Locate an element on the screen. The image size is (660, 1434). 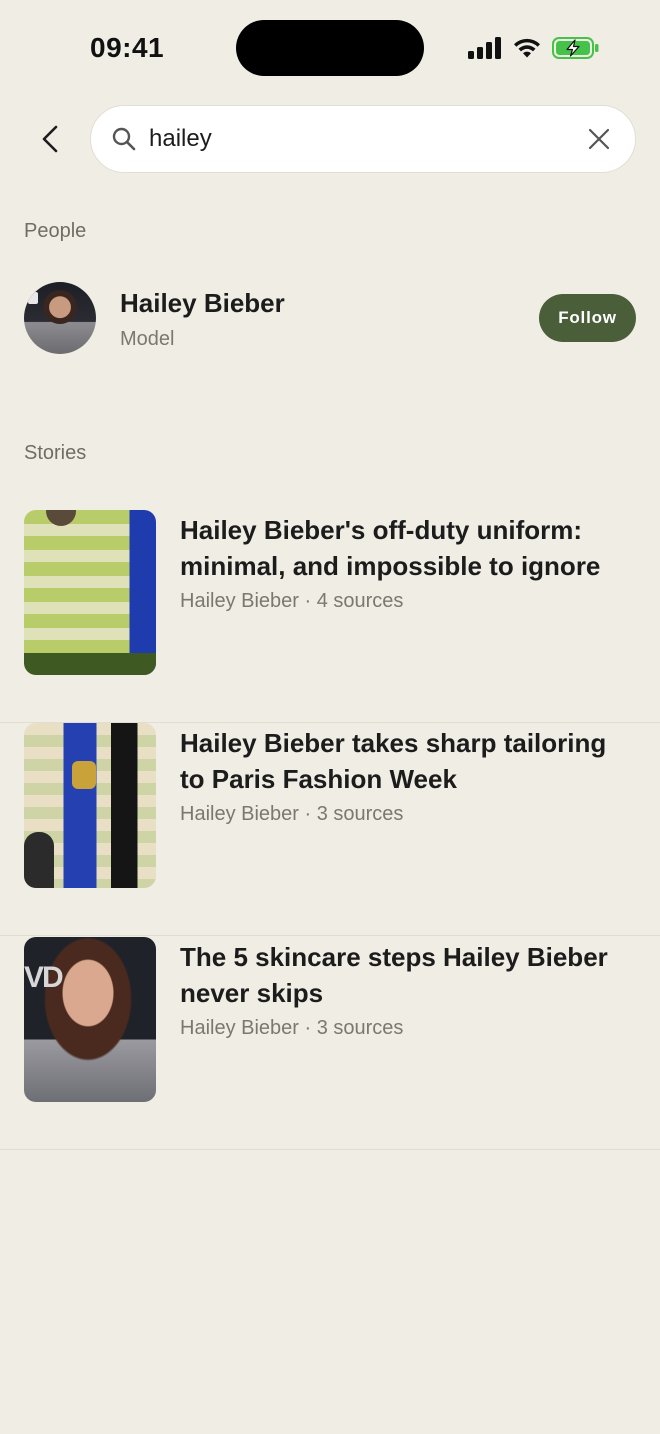
person-name: Hailey Bieber is located at coordinates (202, 303).